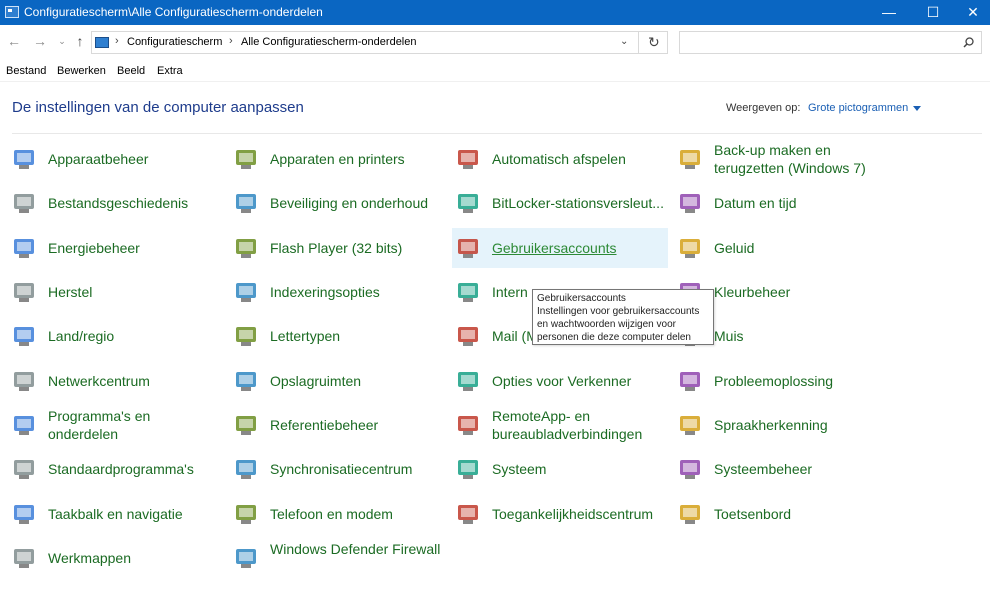 This screenshot has height=606, width=990. What do you see at coordinates (802, 381) in the screenshot?
I see `item-label: Probleemoplossing` at bounding box center [802, 381].